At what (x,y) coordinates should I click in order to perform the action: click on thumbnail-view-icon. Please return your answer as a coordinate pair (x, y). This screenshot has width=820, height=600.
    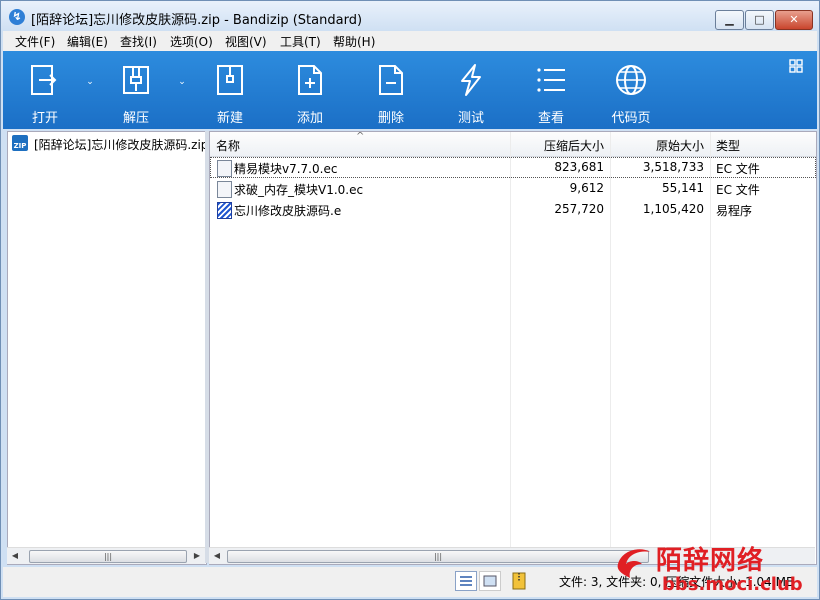
    Looking at the image, I should click on (490, 581).